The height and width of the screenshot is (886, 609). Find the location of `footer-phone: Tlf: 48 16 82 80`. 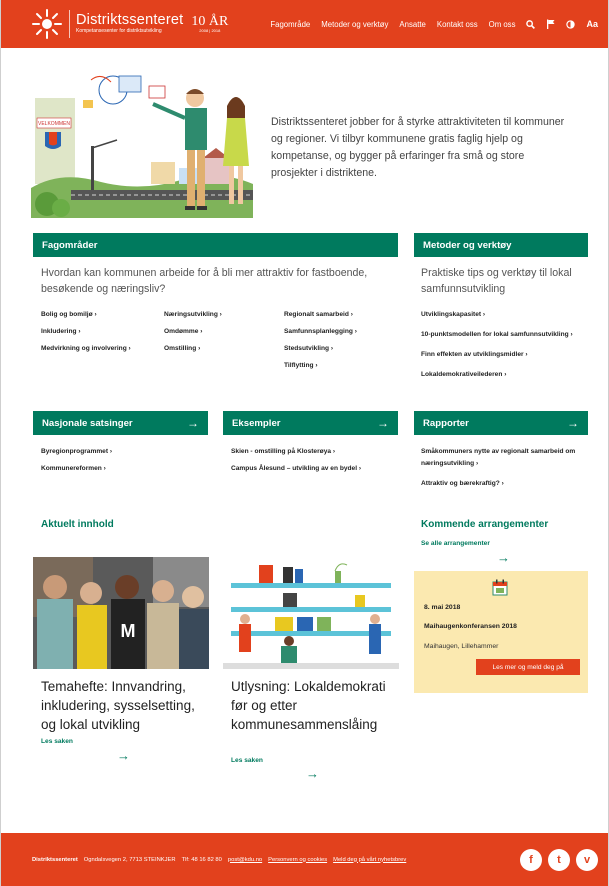

footer-phone: Tlf: 48 16 82 80 is located at coordinates (201, 859).